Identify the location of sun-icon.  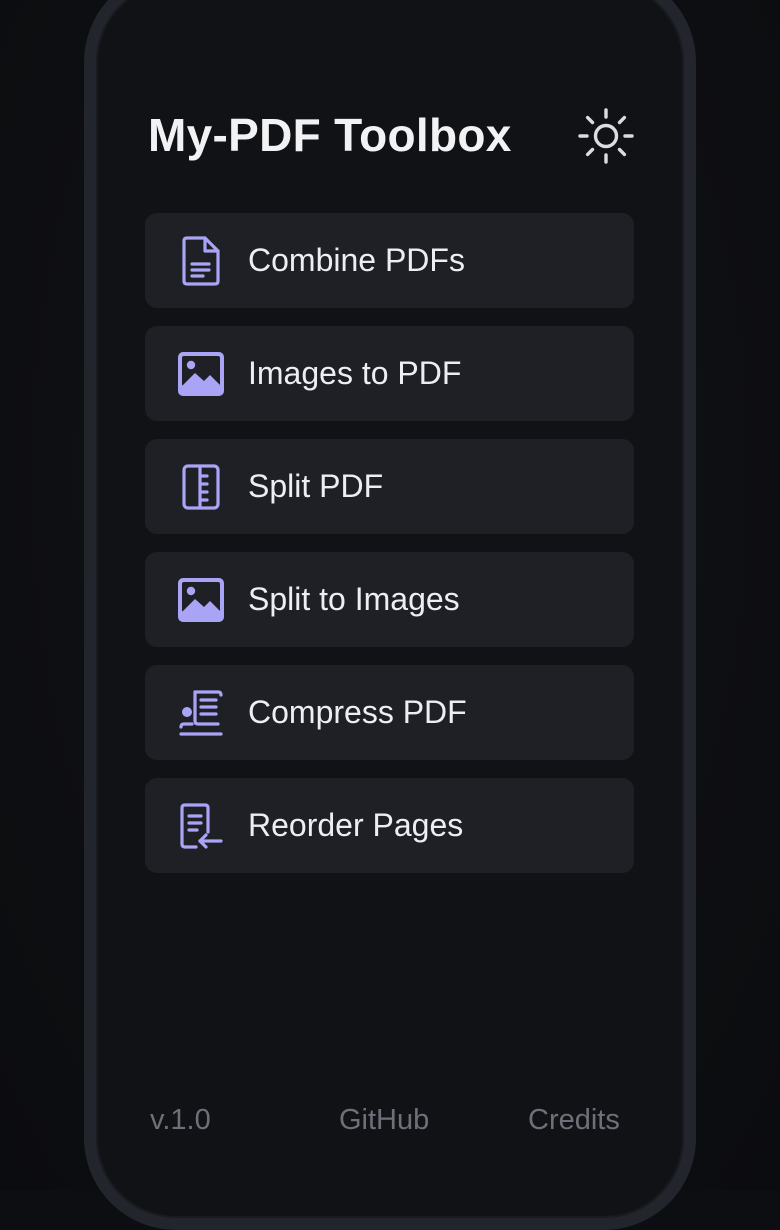
(606, 138).